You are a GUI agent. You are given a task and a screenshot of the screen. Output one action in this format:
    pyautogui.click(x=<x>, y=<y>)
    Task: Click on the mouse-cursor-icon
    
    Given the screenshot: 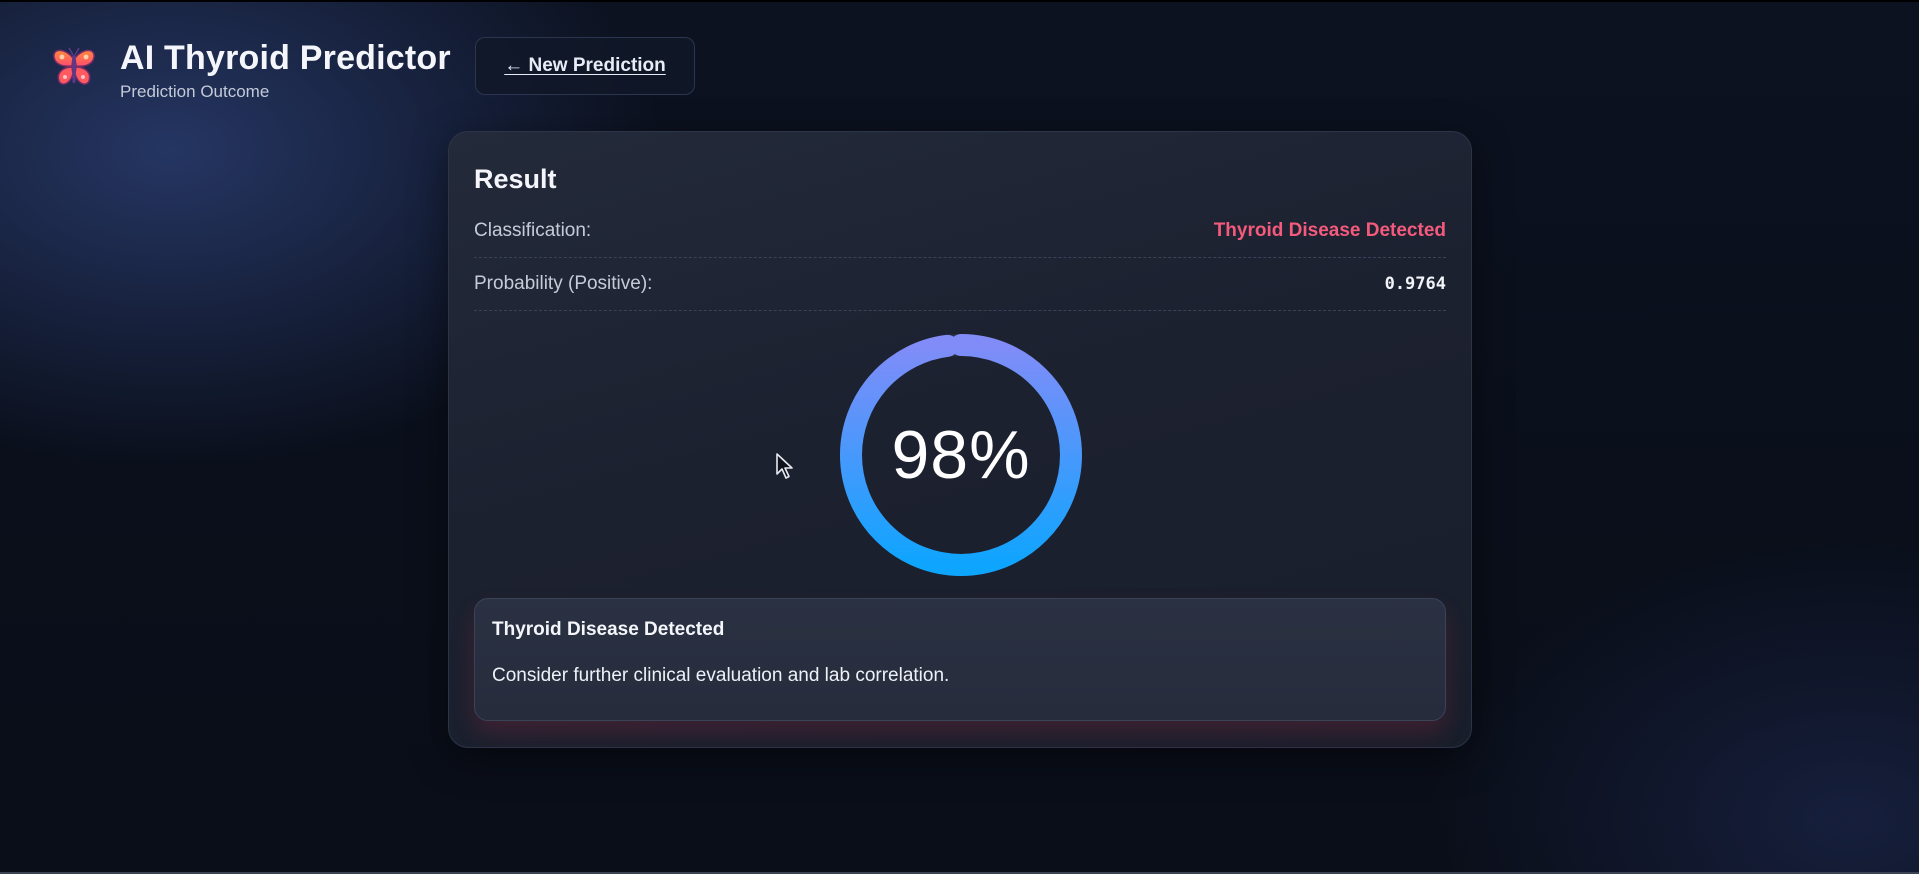 What is the action you would take?
    pyautogui.click(x=784, y=466)
    